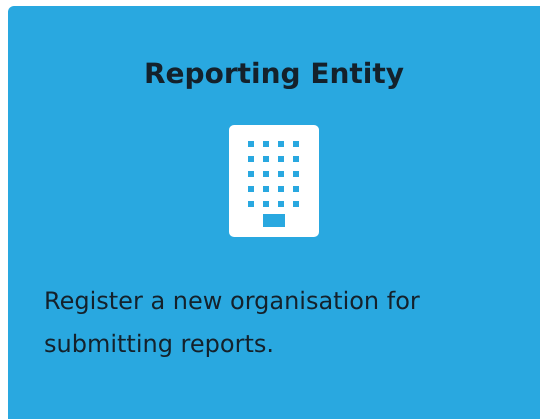 Image resolution: width=540 pixels, height=419 pixels. I want to click on building-icon, so click(274, 181).